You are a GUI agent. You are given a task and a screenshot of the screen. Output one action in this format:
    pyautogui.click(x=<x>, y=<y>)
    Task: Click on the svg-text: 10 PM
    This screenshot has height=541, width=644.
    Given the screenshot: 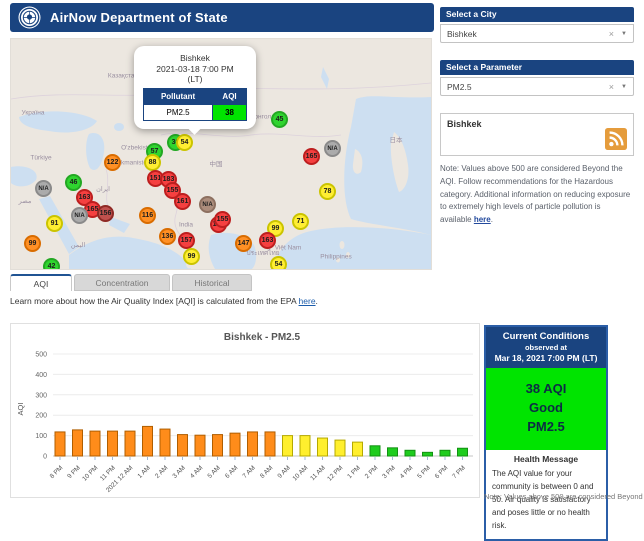 What is the action you would take?
    pyautogui.click(x=90, y=473)
    